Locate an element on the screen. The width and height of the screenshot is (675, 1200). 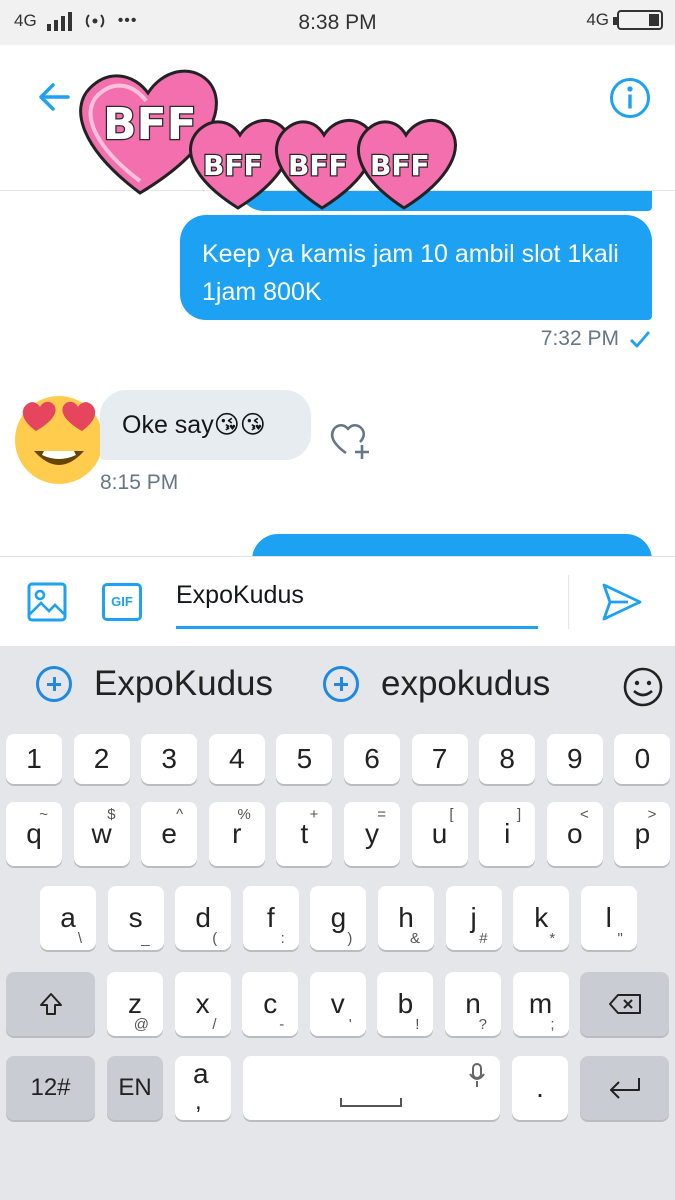
heart-eyes-emoji-avatar is located at coordinates (59, 438).